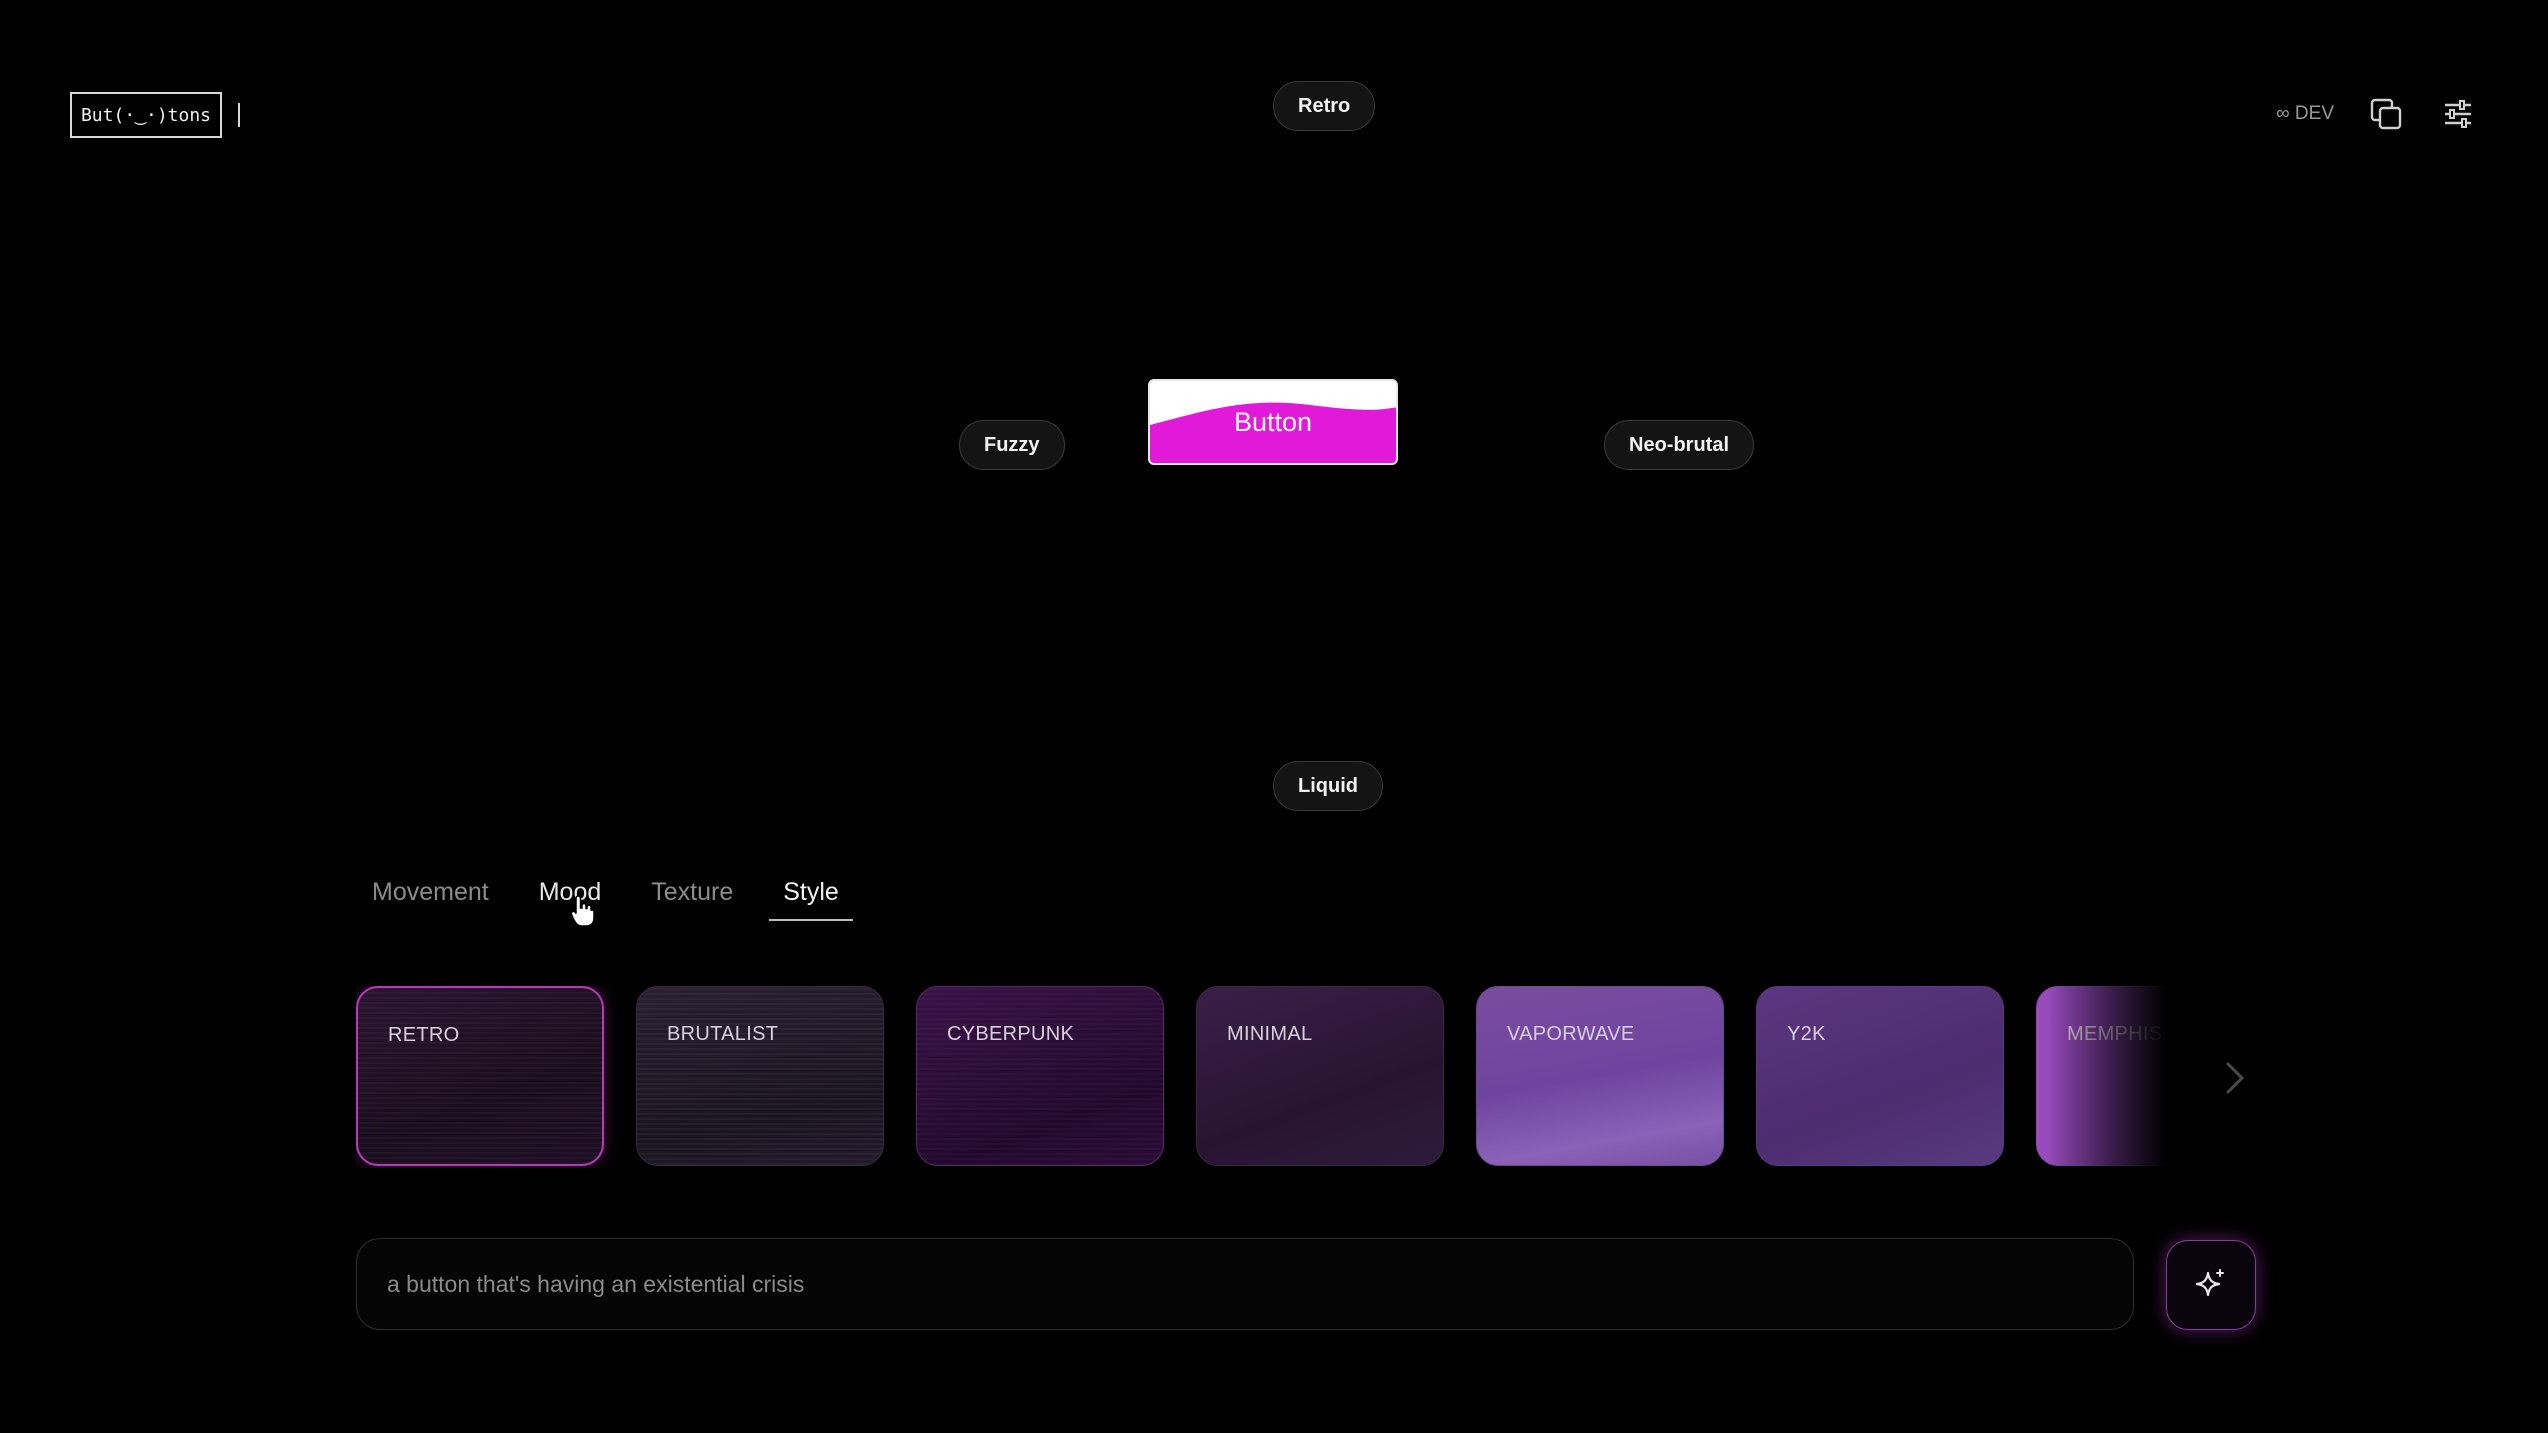 This screenshot has height=1433, width=2548. Describe the element at coordinates (2235, 1078) in the screenshot. I see `chevron-right-icon` at that location.